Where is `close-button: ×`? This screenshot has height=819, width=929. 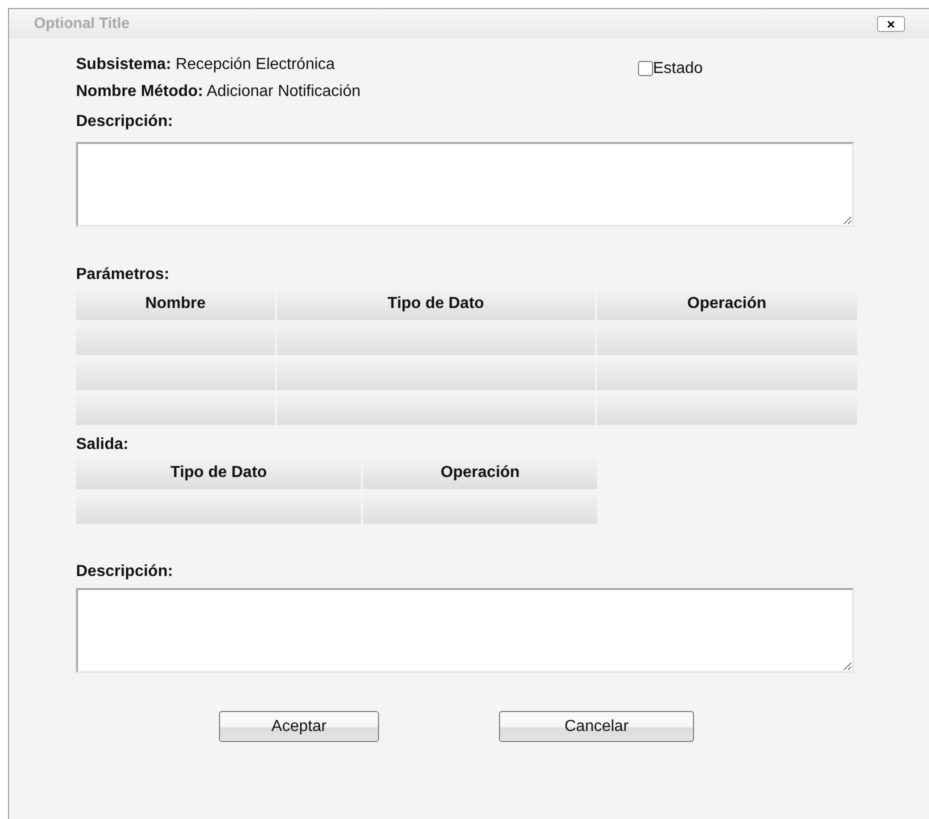
close-button: × is located at coordinates (891, 24).